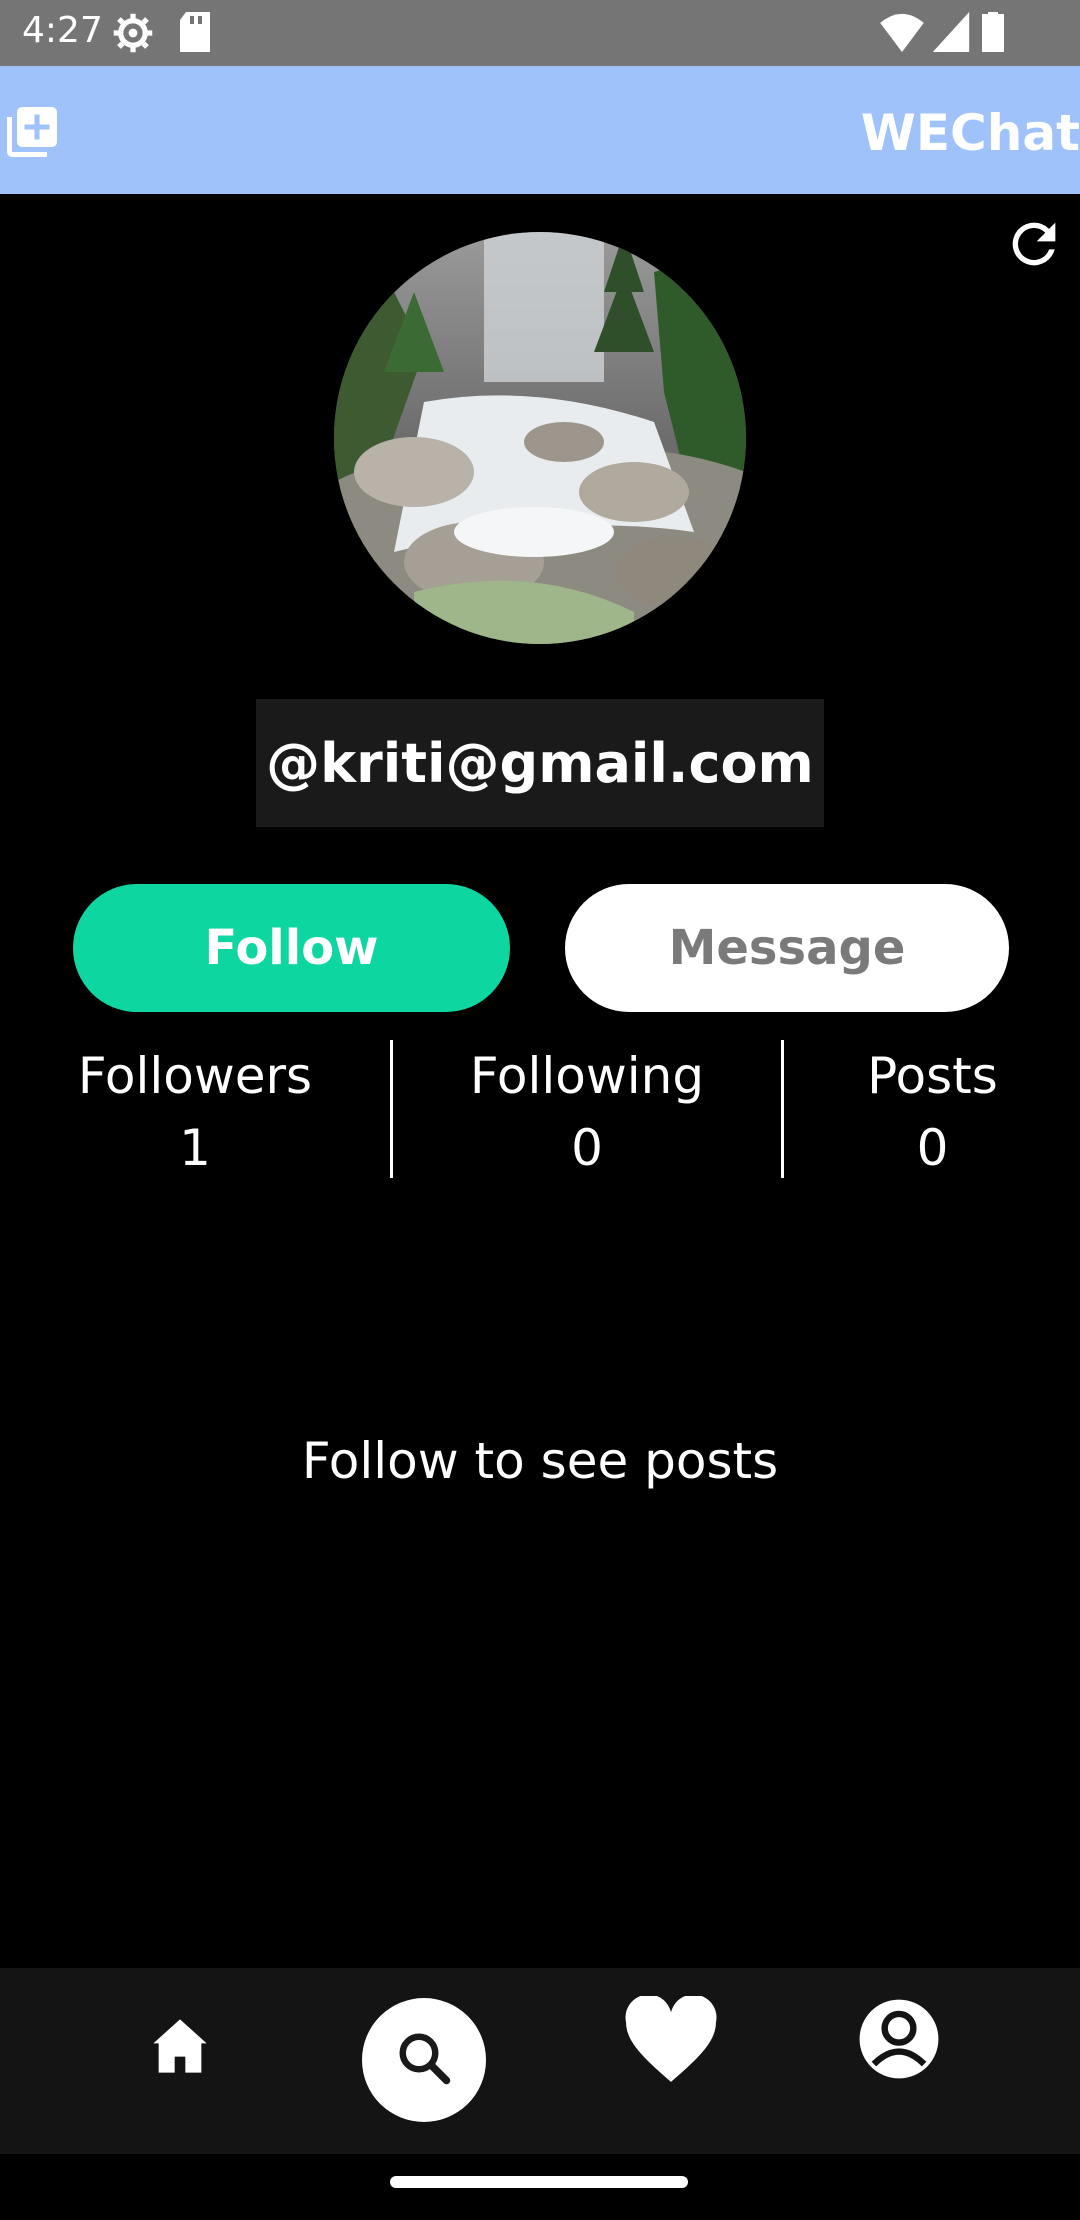  What do you see at coordinates (62, 30) in the screenshot?
I see `status-time: 4:27` at bounding box center [62, 30].